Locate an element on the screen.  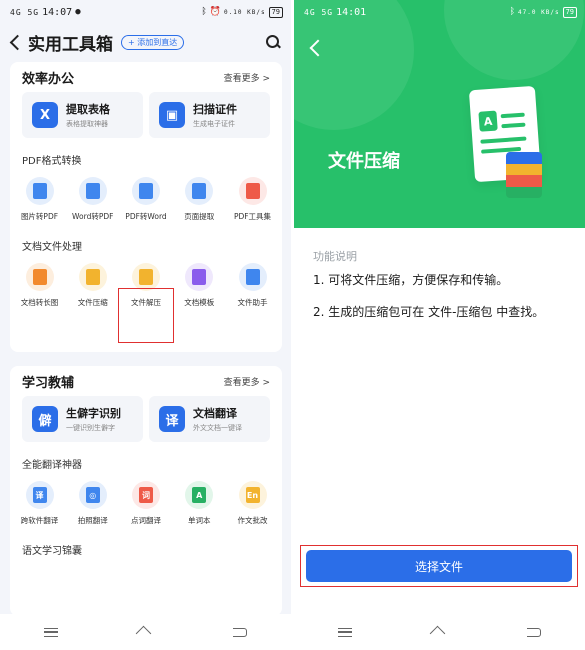
tool-item-image-to-pdf: 图片转PDF is located at coordinates (39, 199).